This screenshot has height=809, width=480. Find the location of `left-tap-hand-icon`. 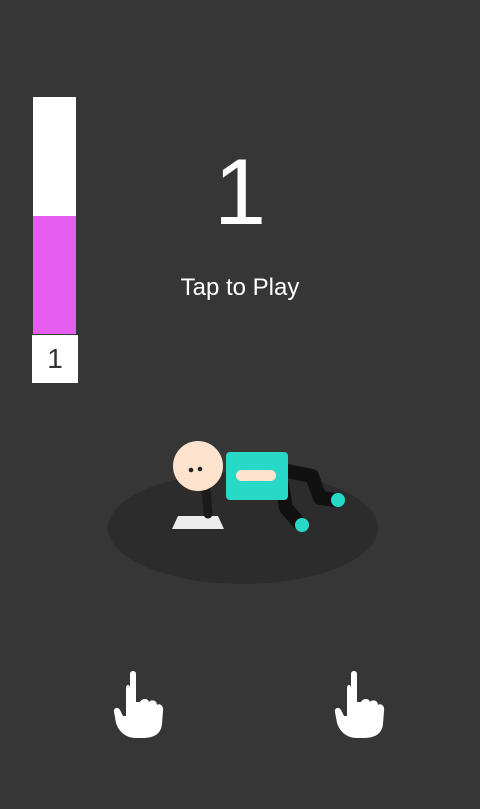

left-tap-hand-icon is located at coordinates (138, 704).